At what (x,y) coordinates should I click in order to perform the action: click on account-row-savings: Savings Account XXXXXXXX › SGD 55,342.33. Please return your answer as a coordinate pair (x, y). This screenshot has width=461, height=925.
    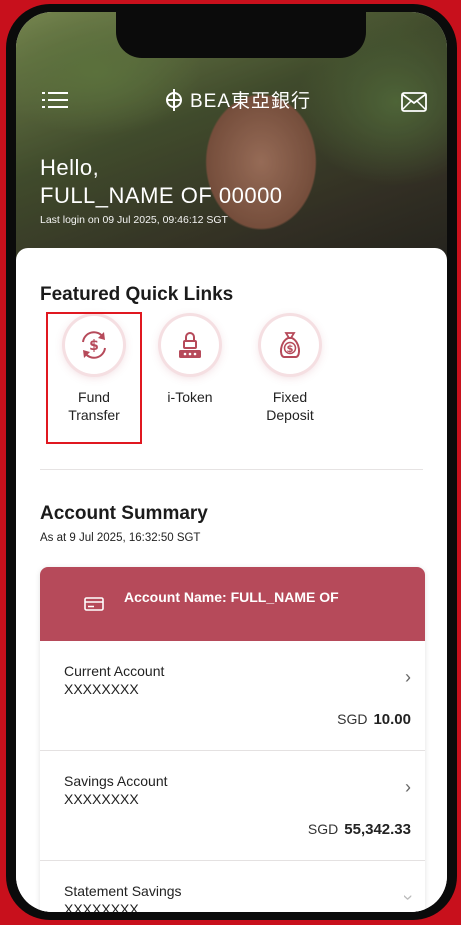
    Looking at the image, I should click on (232, 806).